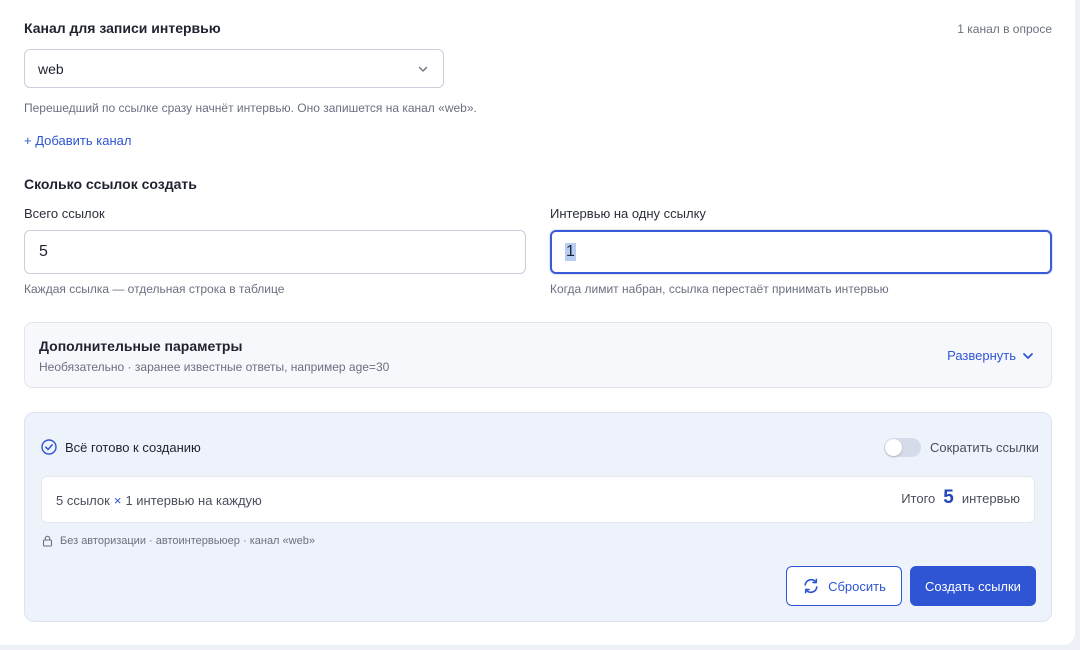 This screenshot has width=1080, height=650. Describe the element at coordinates (234, 68) in the screenshot. I see `channel-select: web` at that location.